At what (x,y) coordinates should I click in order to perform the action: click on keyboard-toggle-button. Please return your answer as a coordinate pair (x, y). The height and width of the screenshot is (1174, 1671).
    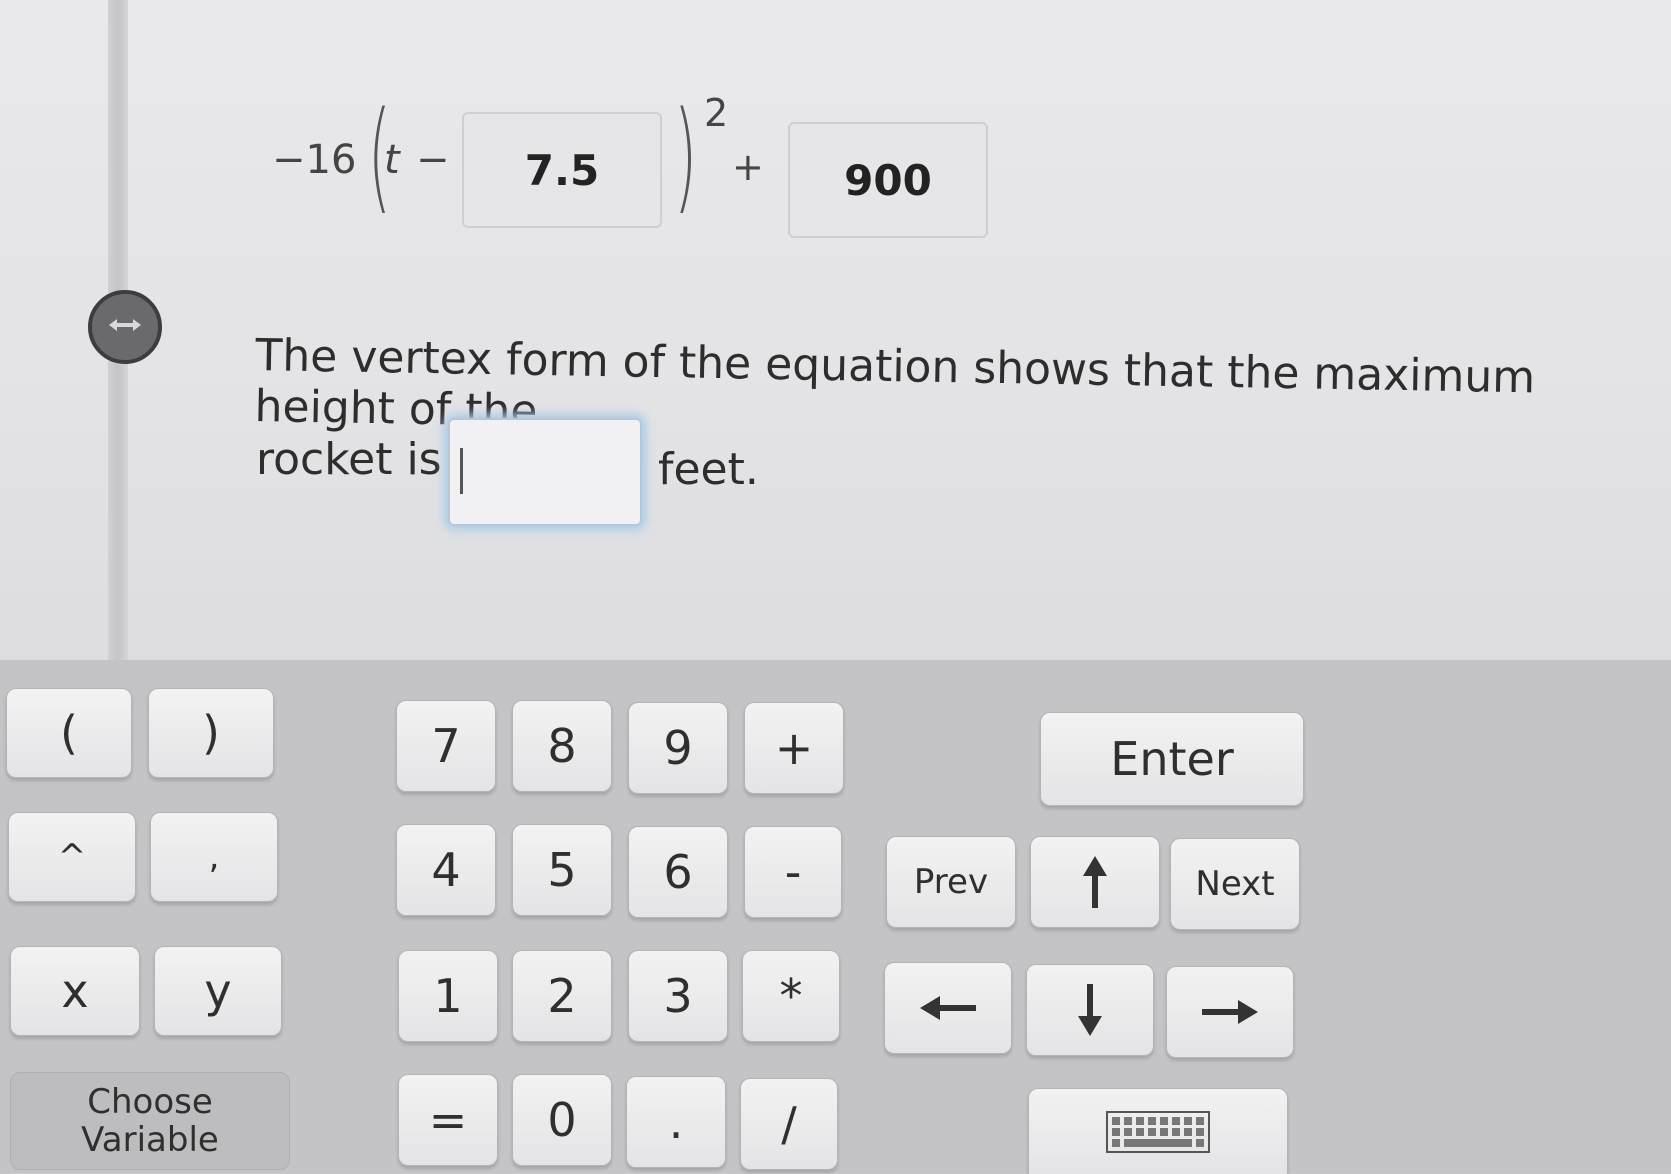
    Looking at the image, I should click on (1158, 1131).